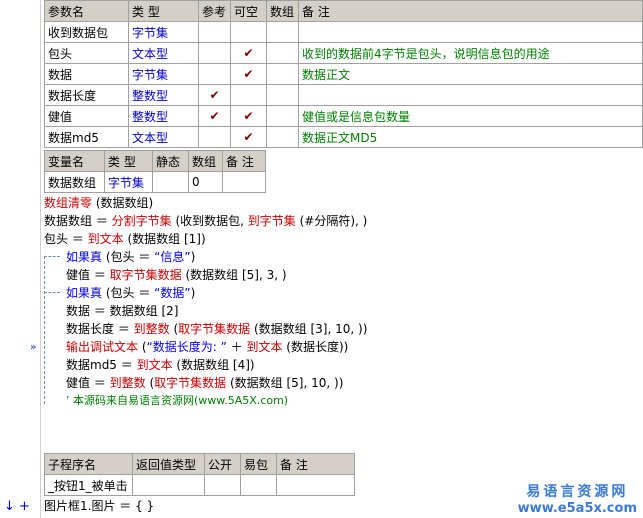 The width and height of the screenshot is (643, 518). Describe the element at coordinates (282, 11) in the screenshot. I see `col-header: 数组` at that location.